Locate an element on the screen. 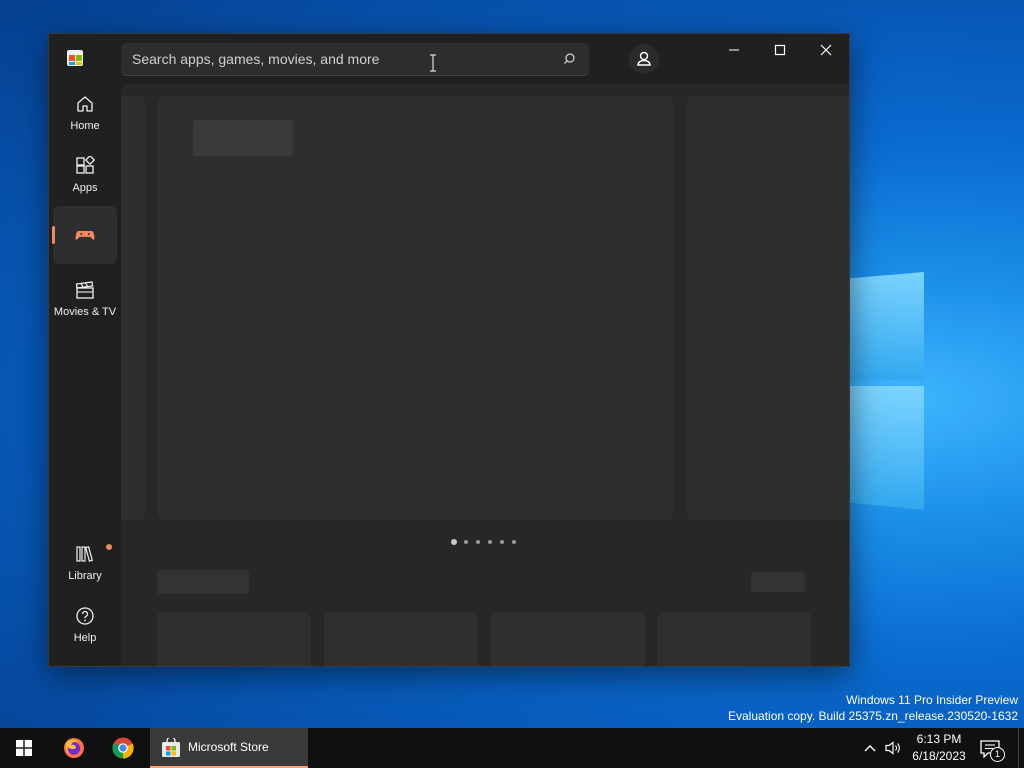 The image size is (1024, 768). show-hidden-icons-button is located at coordinates (870, 750).